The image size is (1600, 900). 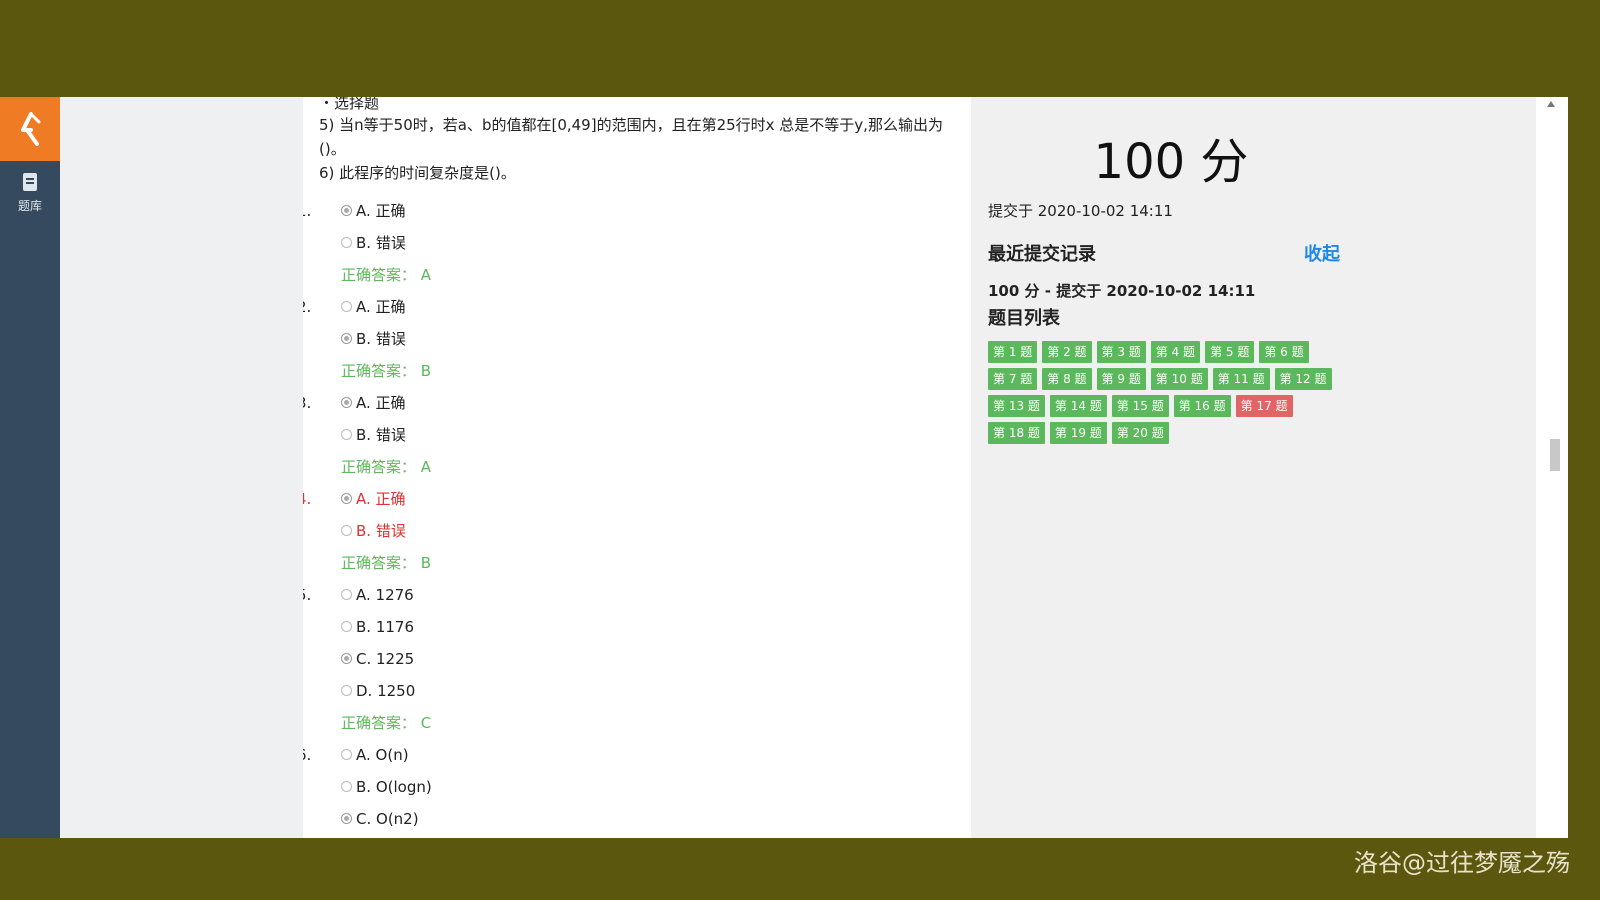 What do you see at coordinates (385, 595) in the screenshot?
I see `option-label: A. 1276` at bounding box center [385, 595].